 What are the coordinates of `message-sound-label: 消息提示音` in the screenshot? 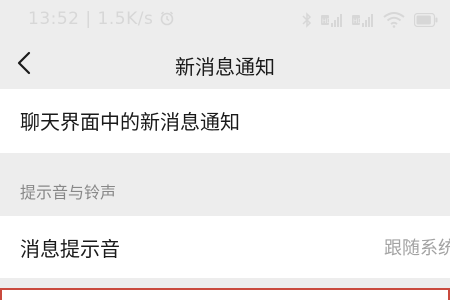 It's located at (70, 249).